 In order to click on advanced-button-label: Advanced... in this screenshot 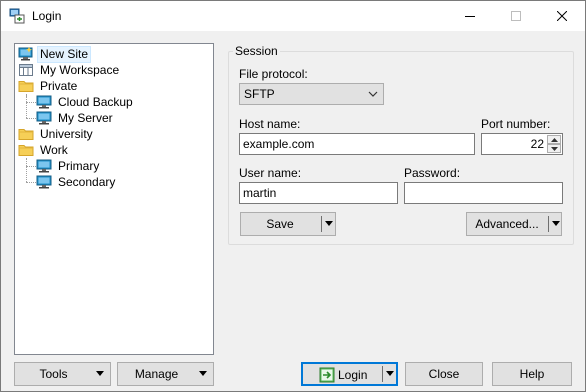, I will do `click(507, 224)`.